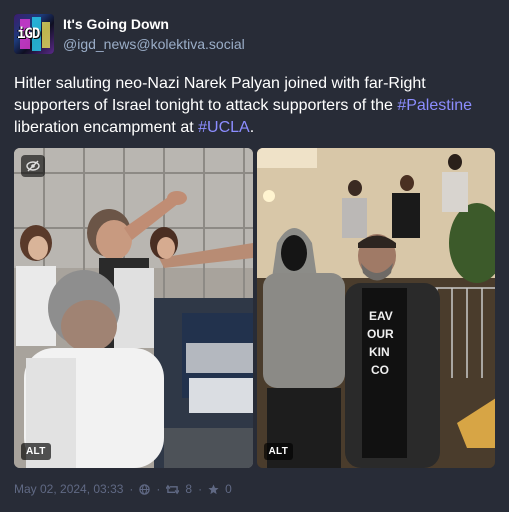 The image size is (509, 512). Describe the element at coordinates (381, 316) in the screenshot. I see `shirt-text-1: EAV` at that location.